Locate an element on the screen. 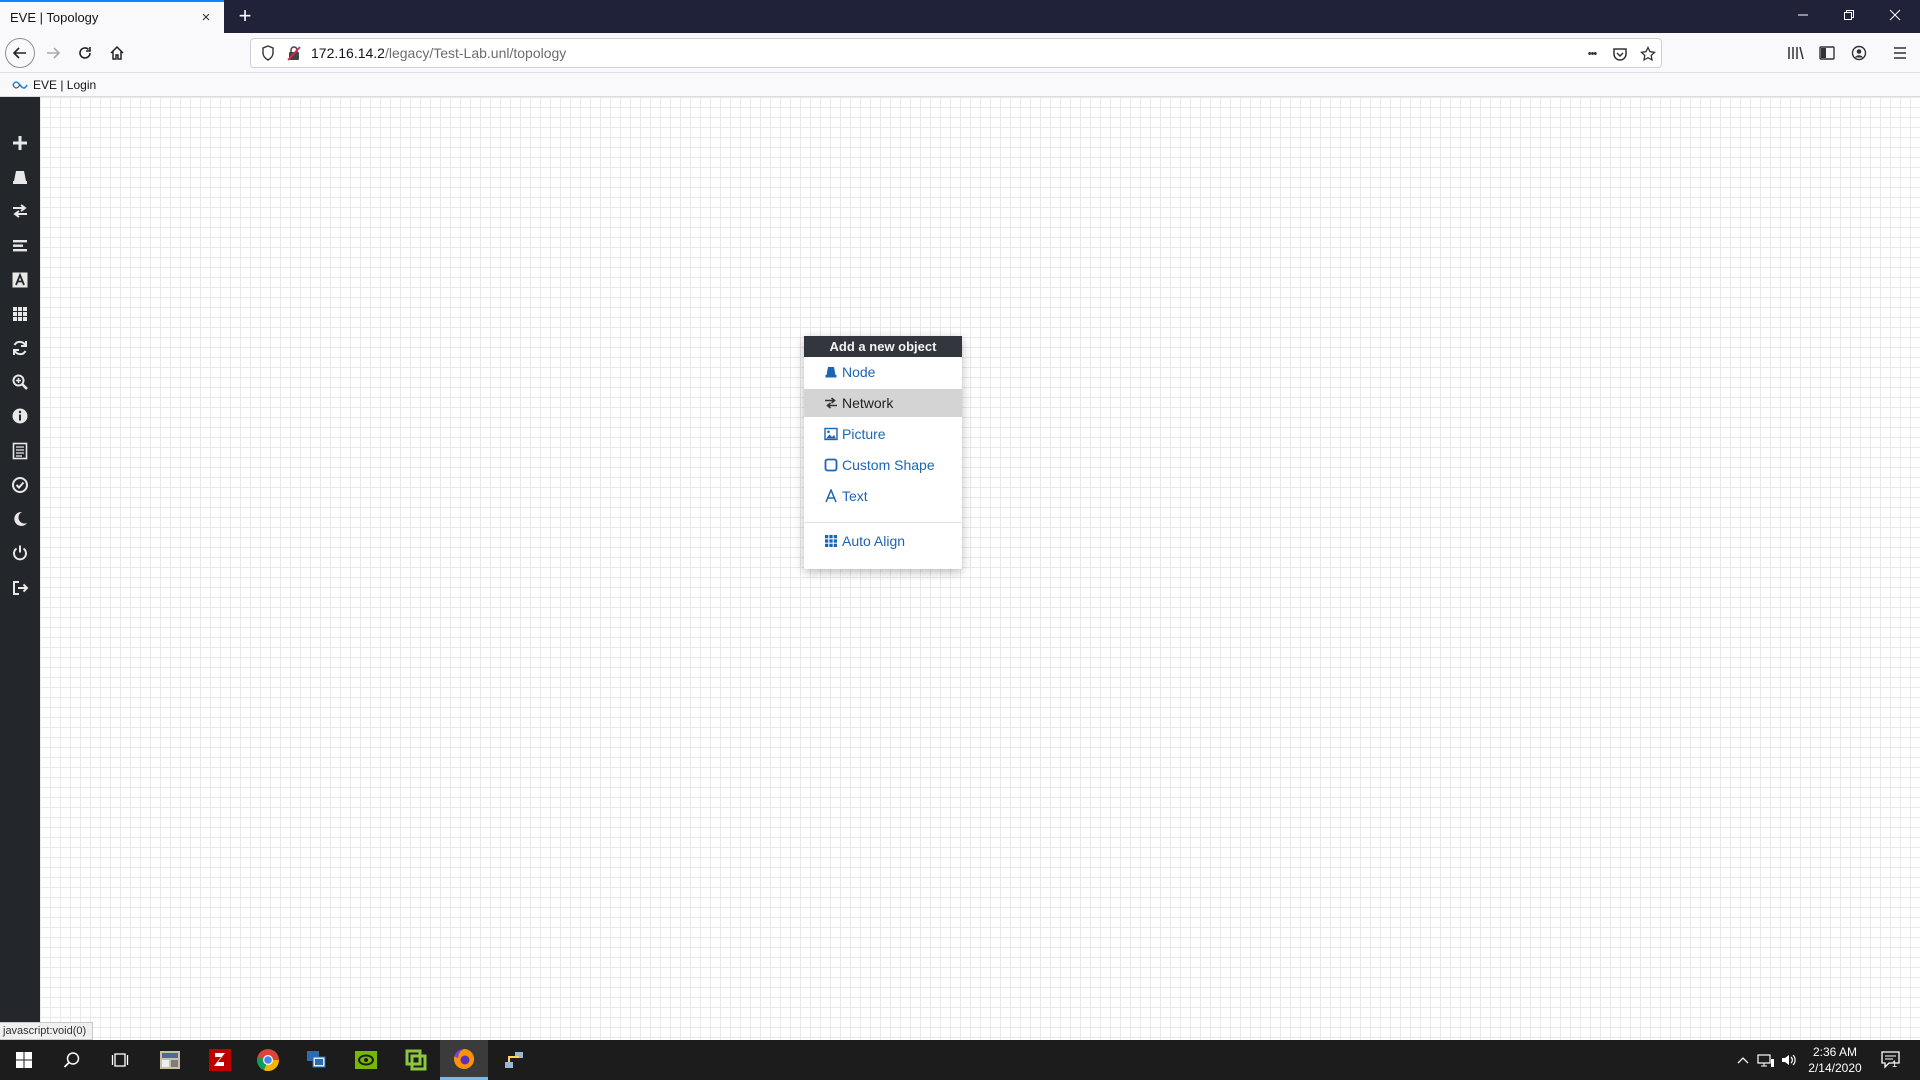 The height and width of the screenshot is (1080, 1920). filezilla-icon is located at coordinates (220, 1060).